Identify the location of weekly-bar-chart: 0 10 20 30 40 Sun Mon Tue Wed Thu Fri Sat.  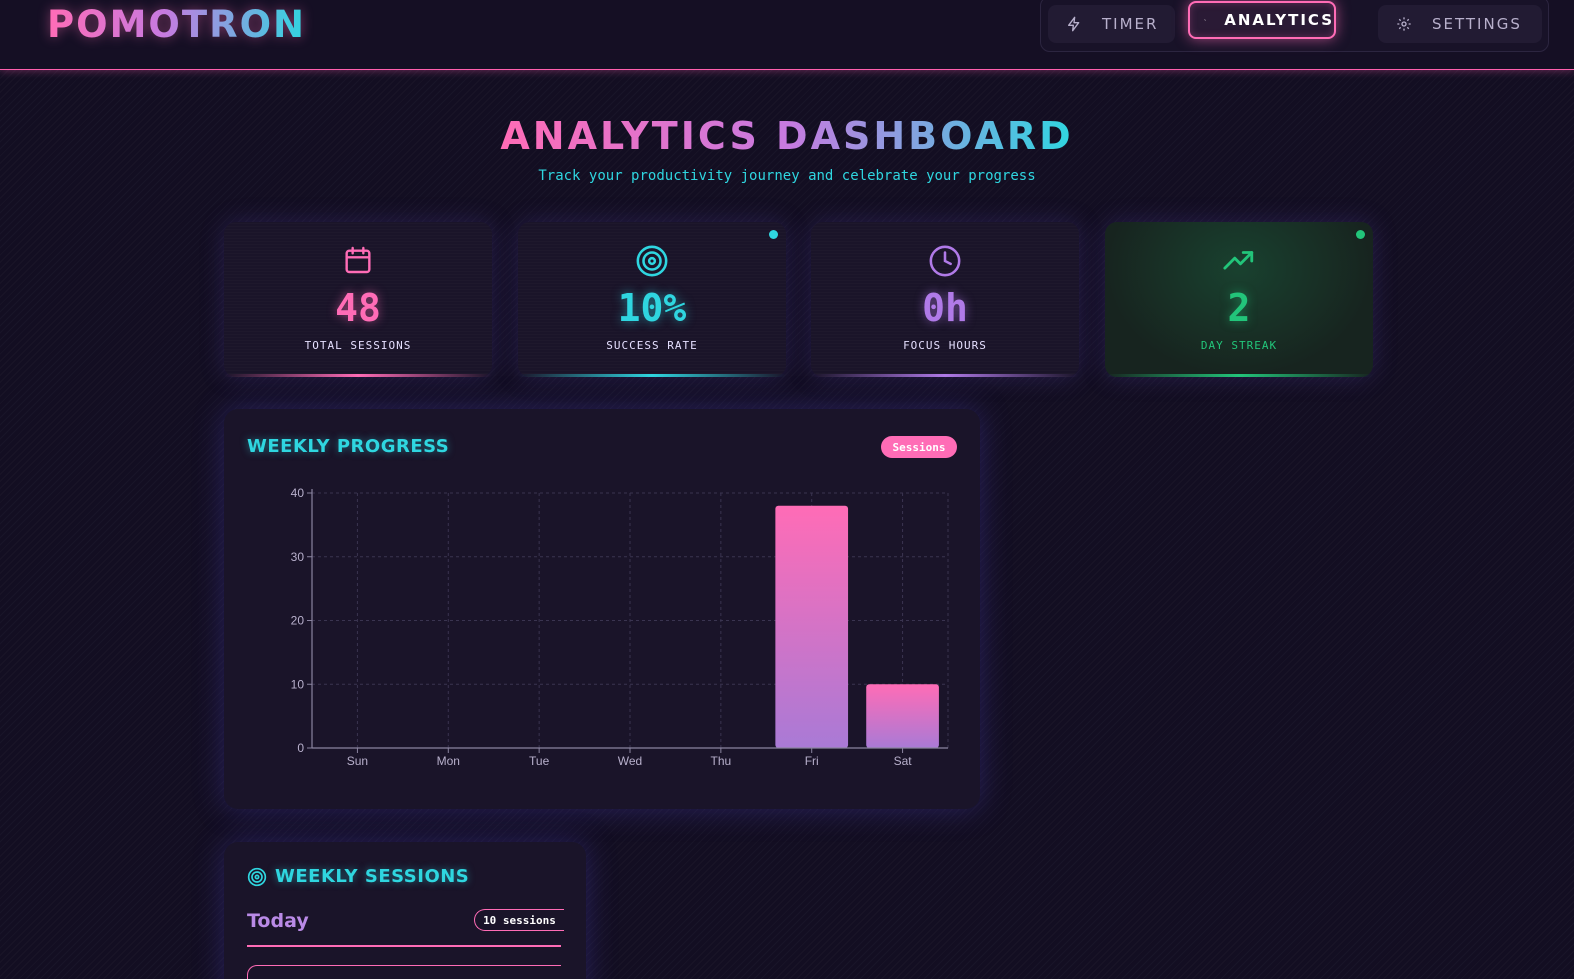
(620, 627).